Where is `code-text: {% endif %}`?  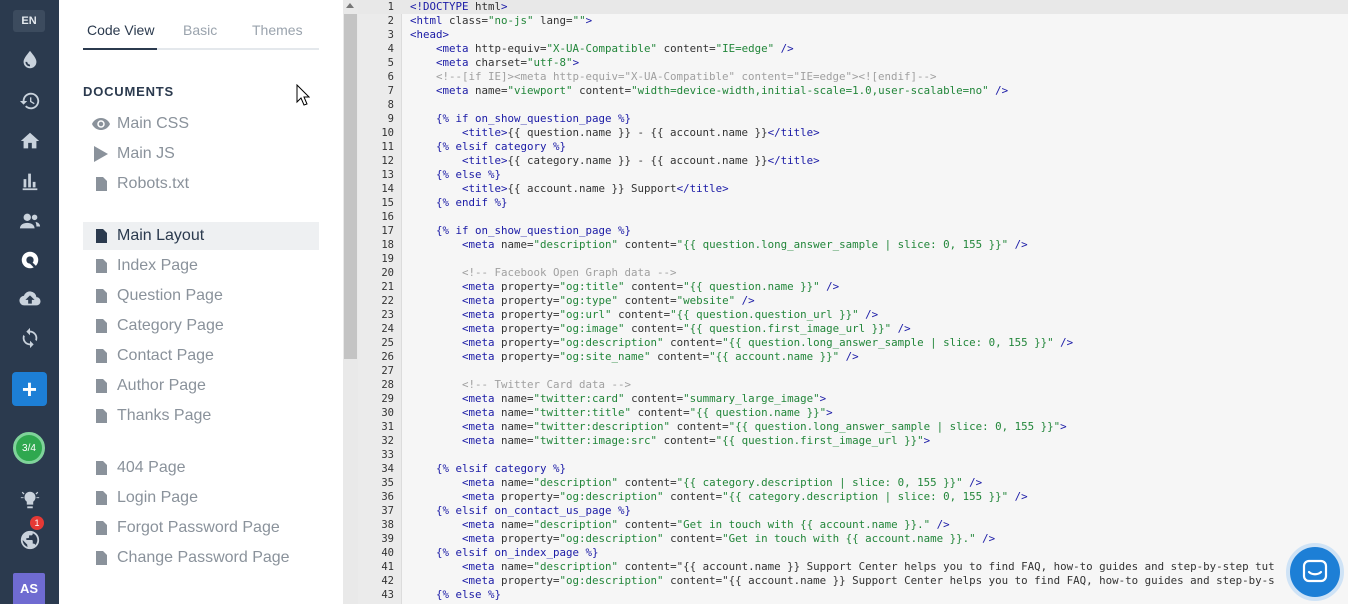 code-text: {% endif %} is located at coordinates (472, 202).